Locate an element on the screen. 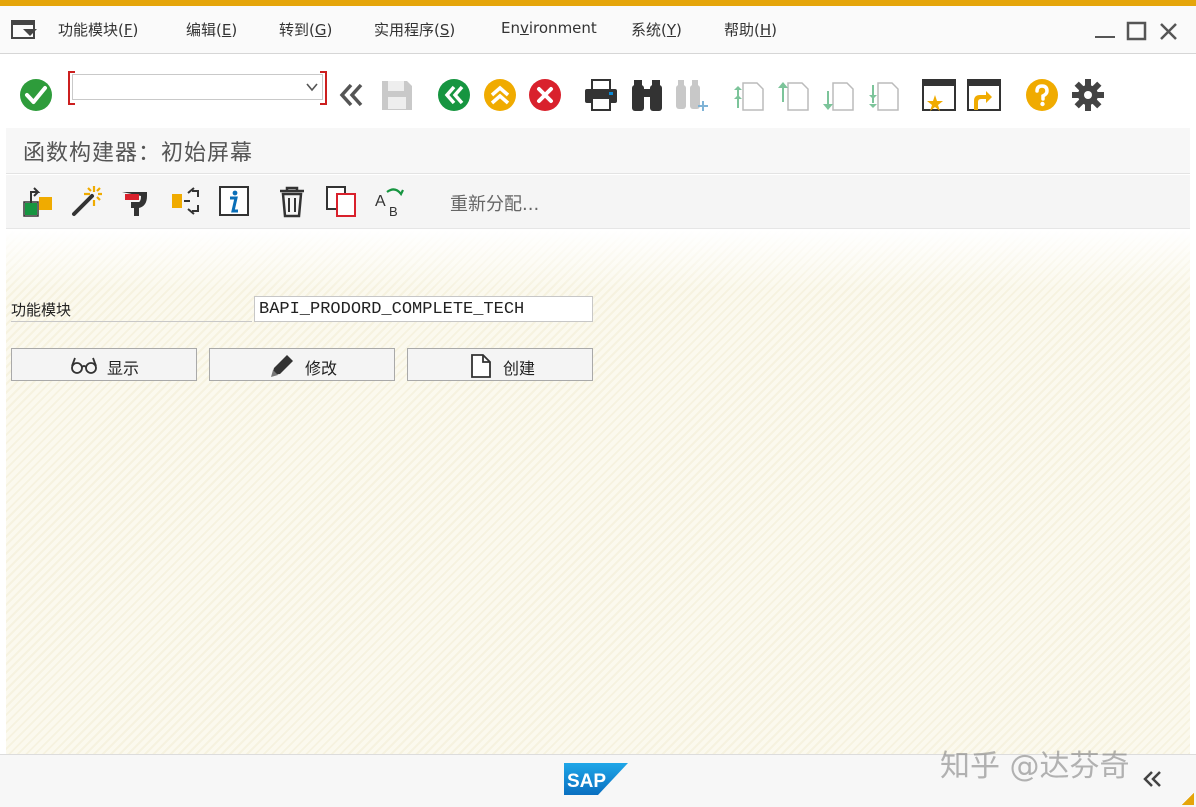  shortcut-icon is located at coordinates (984, 95).